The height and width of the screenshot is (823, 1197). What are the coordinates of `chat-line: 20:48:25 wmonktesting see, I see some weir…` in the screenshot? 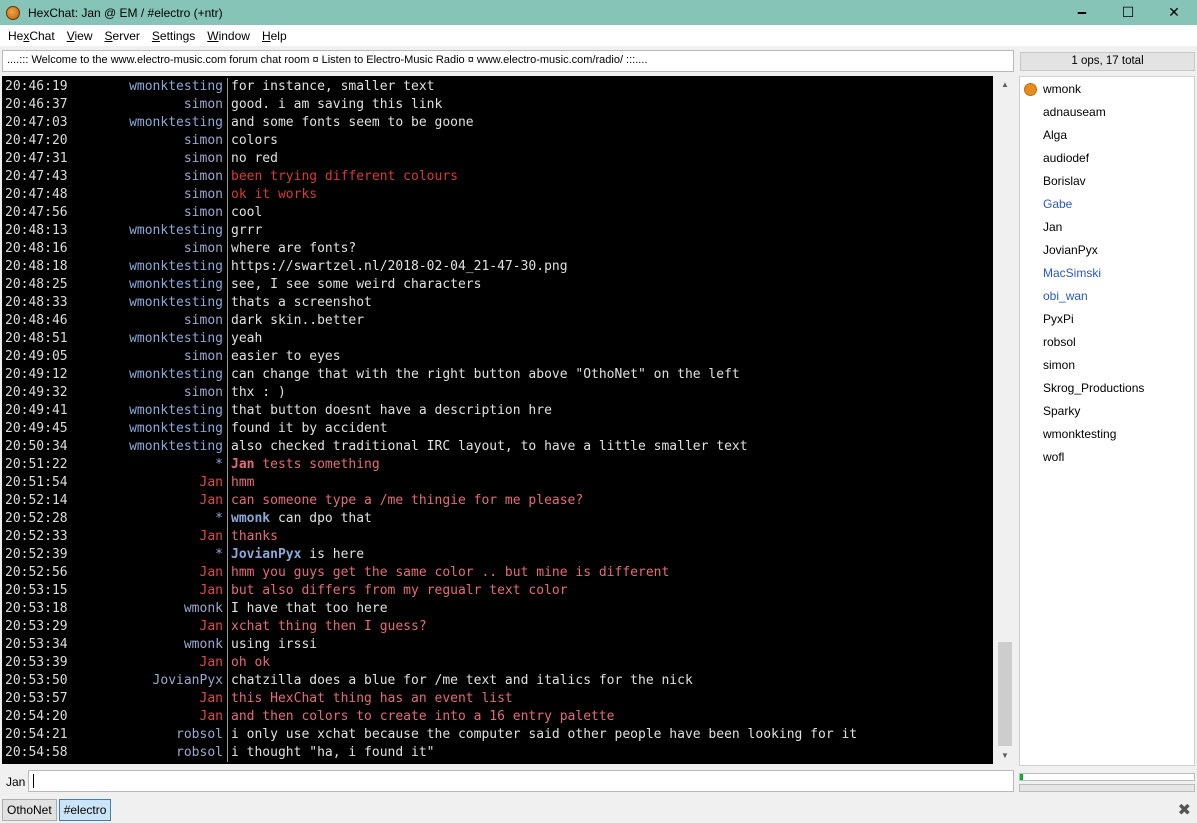 It's located at (497, 285).